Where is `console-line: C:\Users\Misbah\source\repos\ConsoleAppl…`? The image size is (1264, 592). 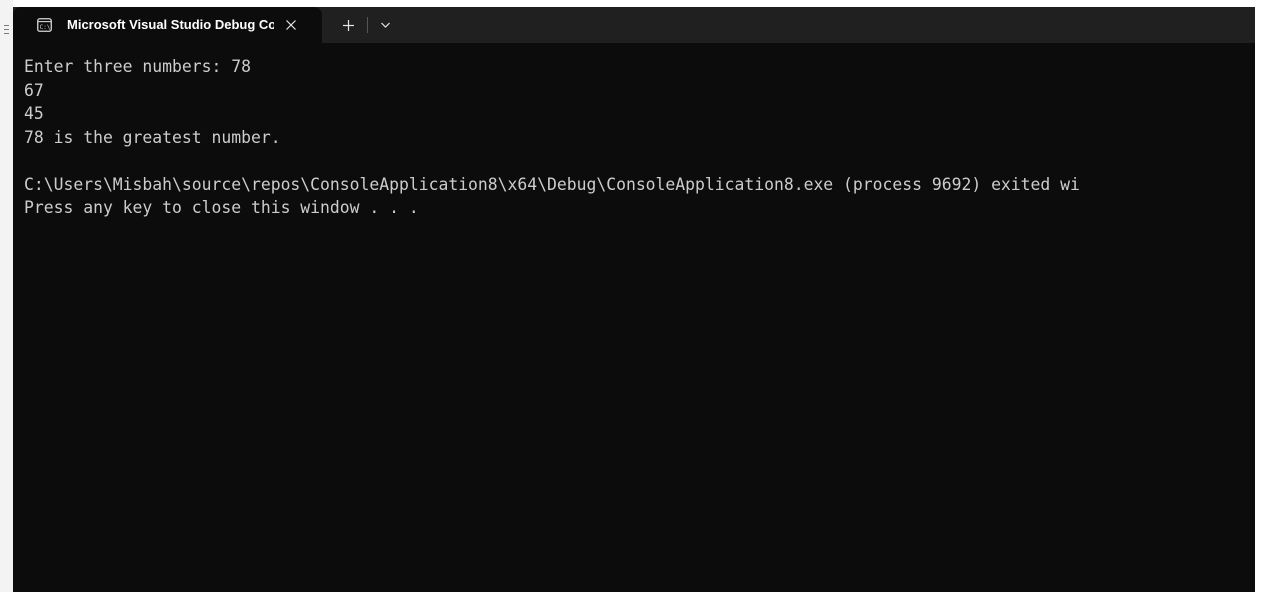 console-line: C:\Users\Misbah\source\repos\ConsoleAppl… is located at coordinates (552, 184).